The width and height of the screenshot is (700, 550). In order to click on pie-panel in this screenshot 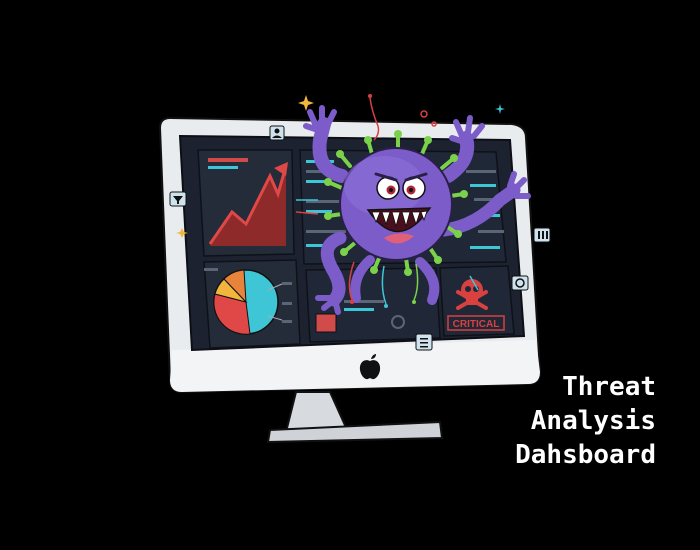, I will do `click(252, 304)`.